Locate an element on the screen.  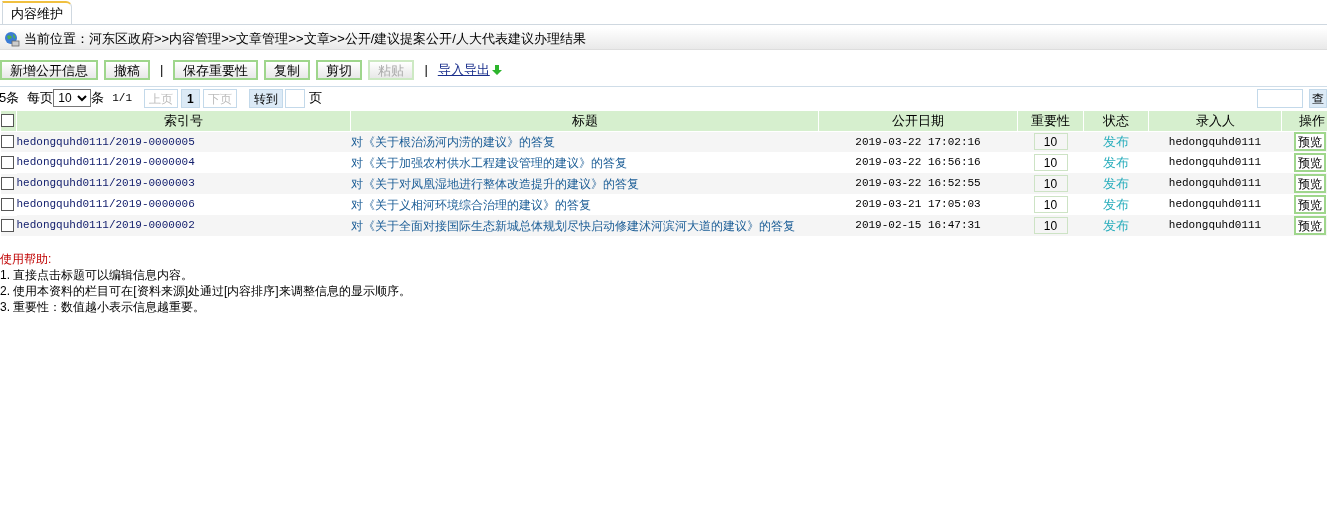
import-export-link: 导入导出 is located at coordinates (463, 70).